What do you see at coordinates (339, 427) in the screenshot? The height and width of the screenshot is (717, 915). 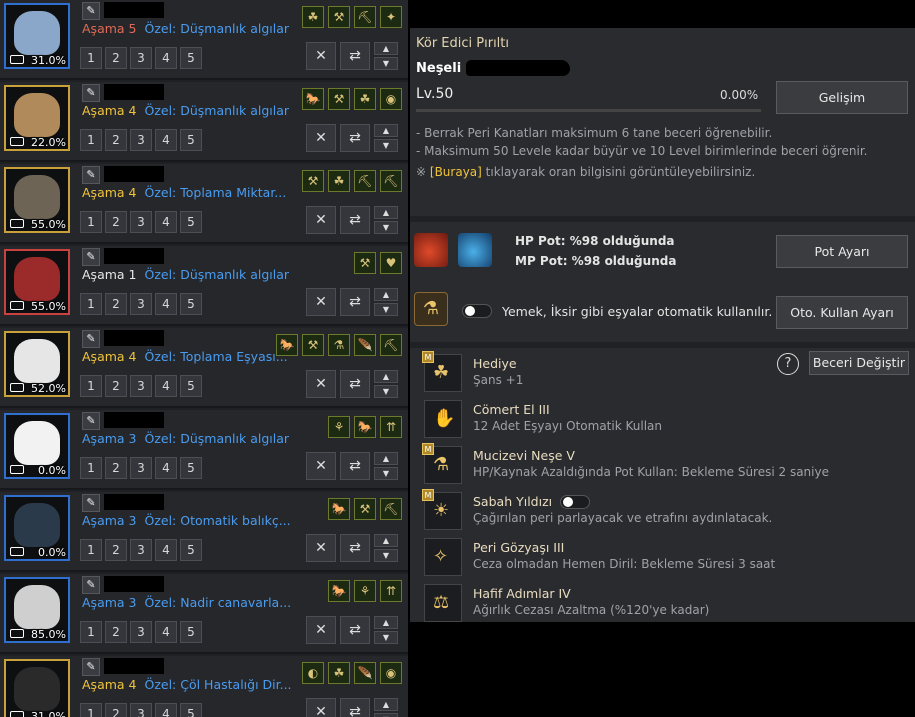 I see `pet-skill-icon: ⚘` at bounding box center [339, 427].